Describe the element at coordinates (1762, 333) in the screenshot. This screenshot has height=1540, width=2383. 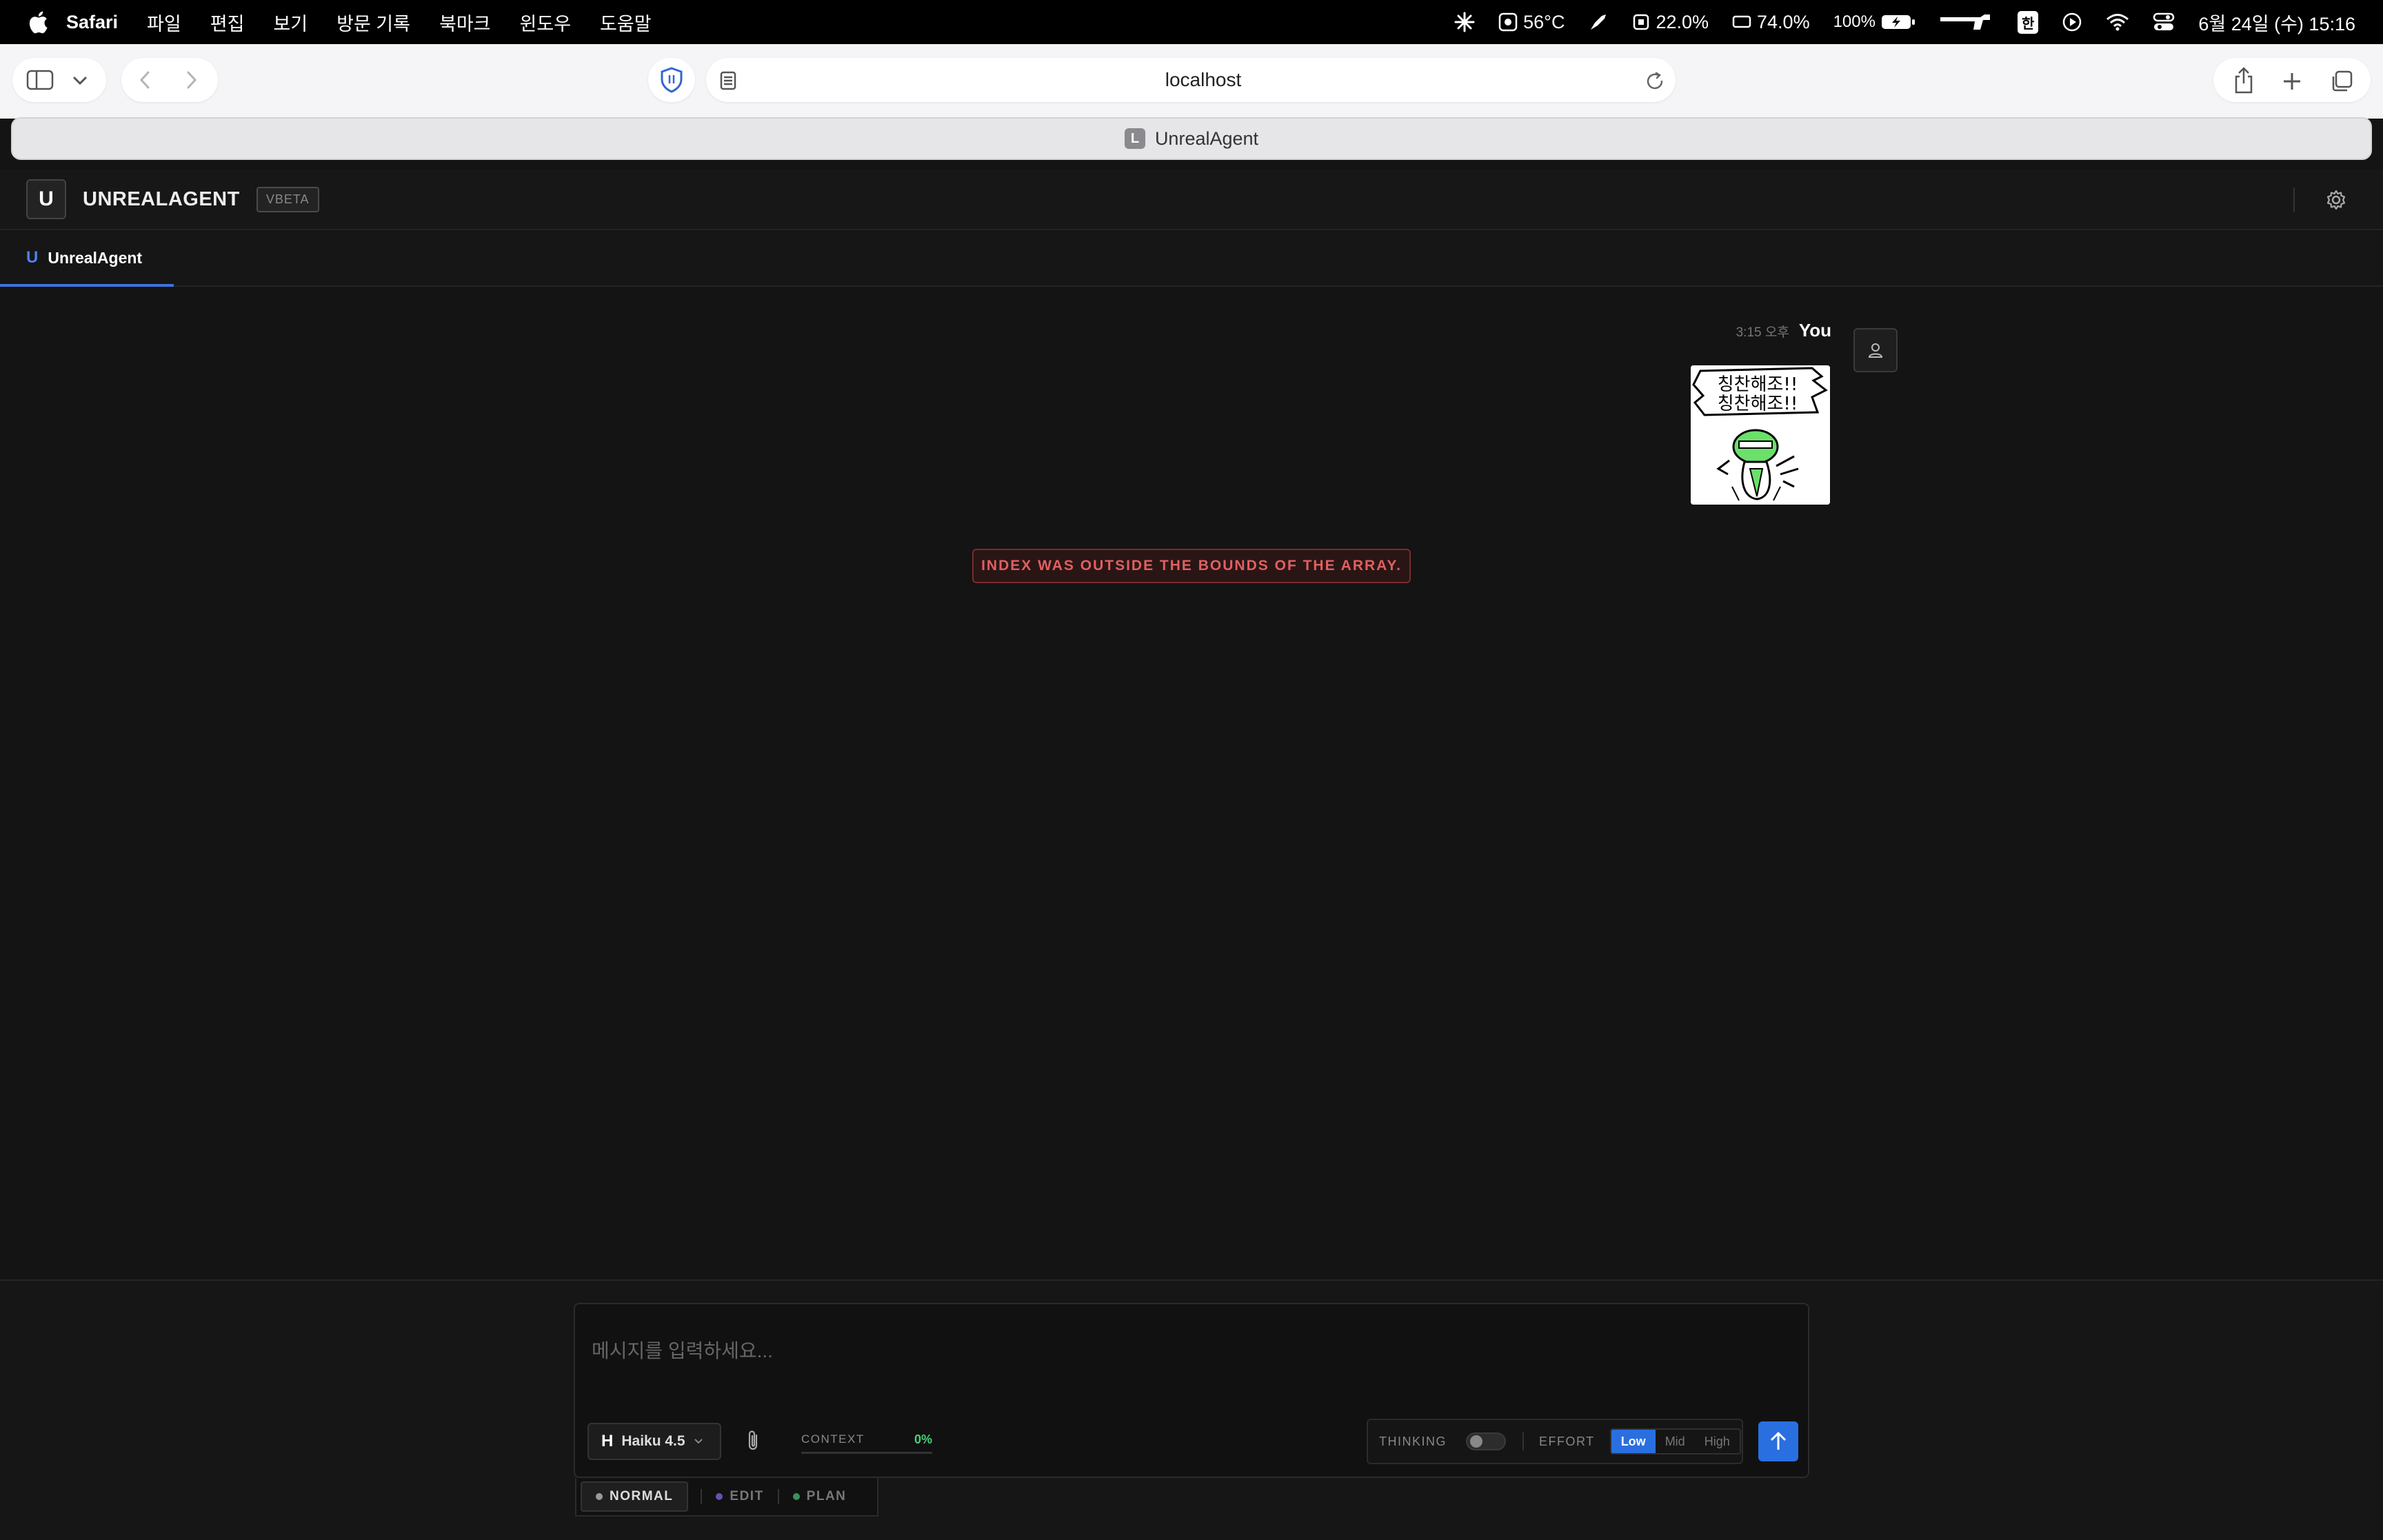
I see `message-time: 3:15 오후` at that location.